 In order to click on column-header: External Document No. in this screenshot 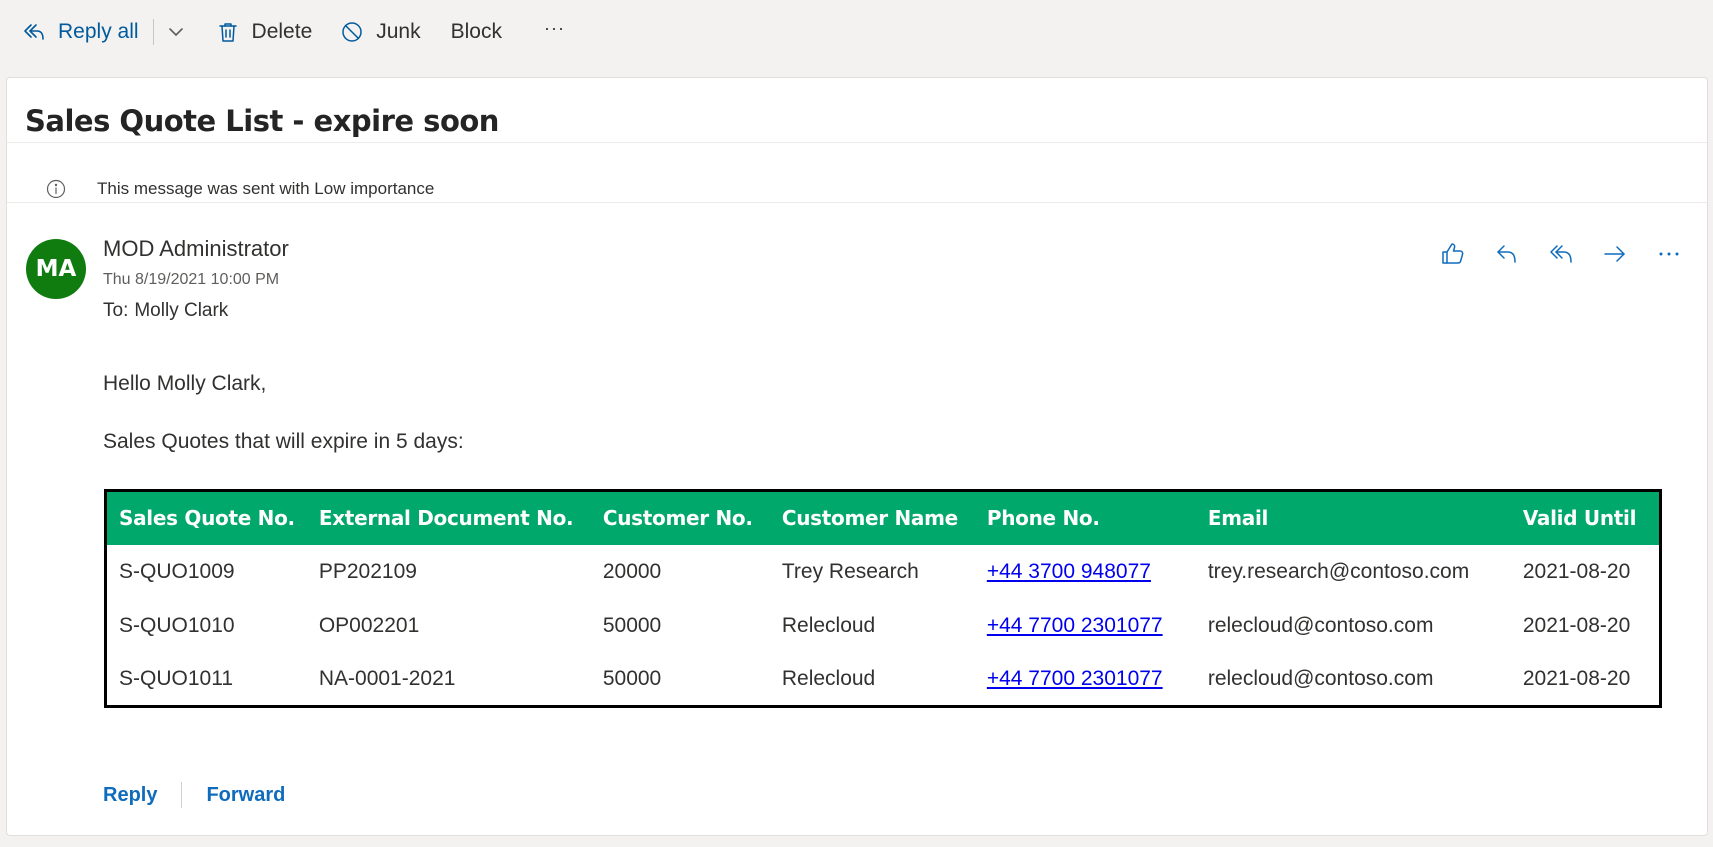, I will do `click(448, 517)`.